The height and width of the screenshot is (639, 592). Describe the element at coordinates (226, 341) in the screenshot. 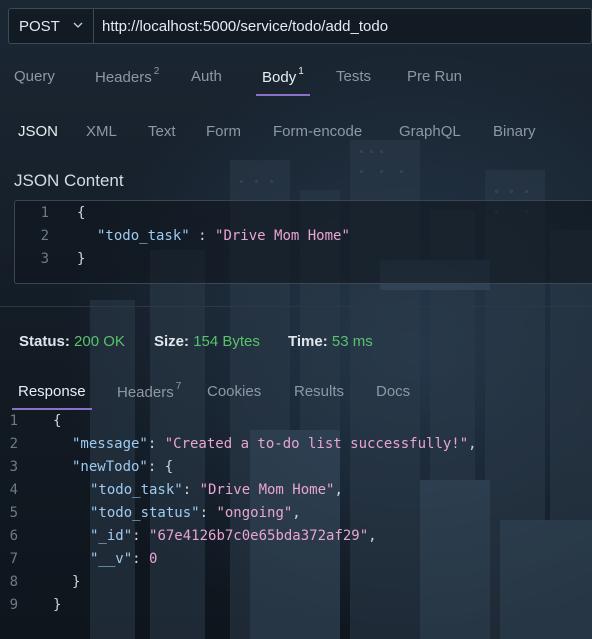

I see `size-value: 154 Bytes` at that location.